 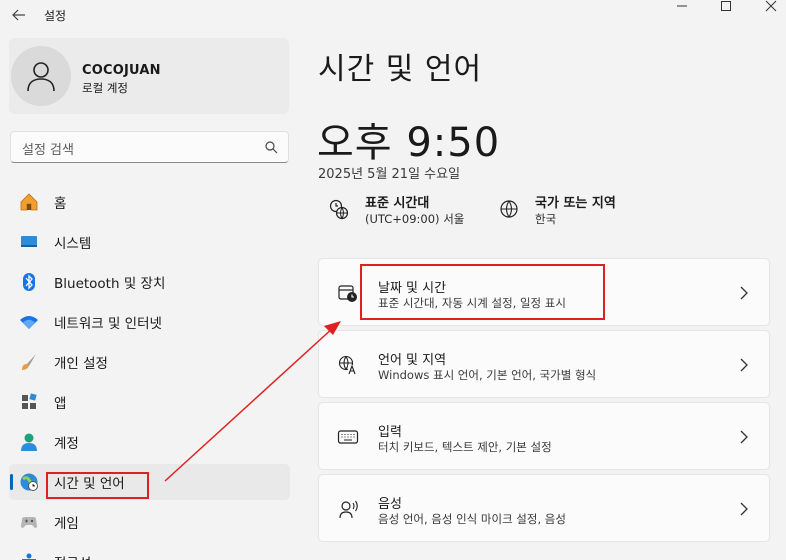 I want to click on brush-icon, so click(x=29, y=362).